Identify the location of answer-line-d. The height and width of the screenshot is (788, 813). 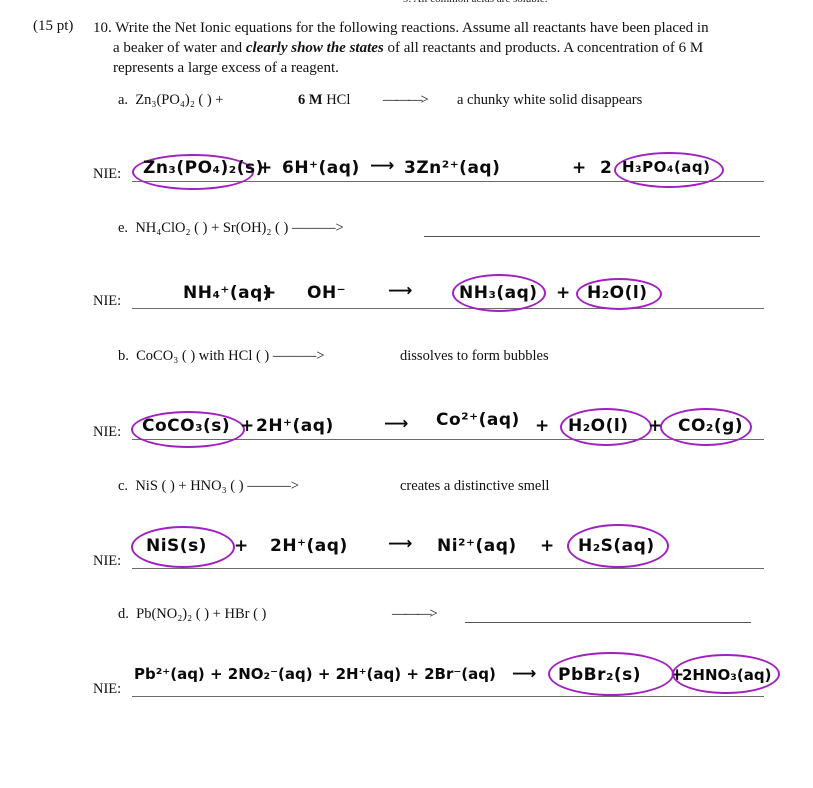
(448, 696).